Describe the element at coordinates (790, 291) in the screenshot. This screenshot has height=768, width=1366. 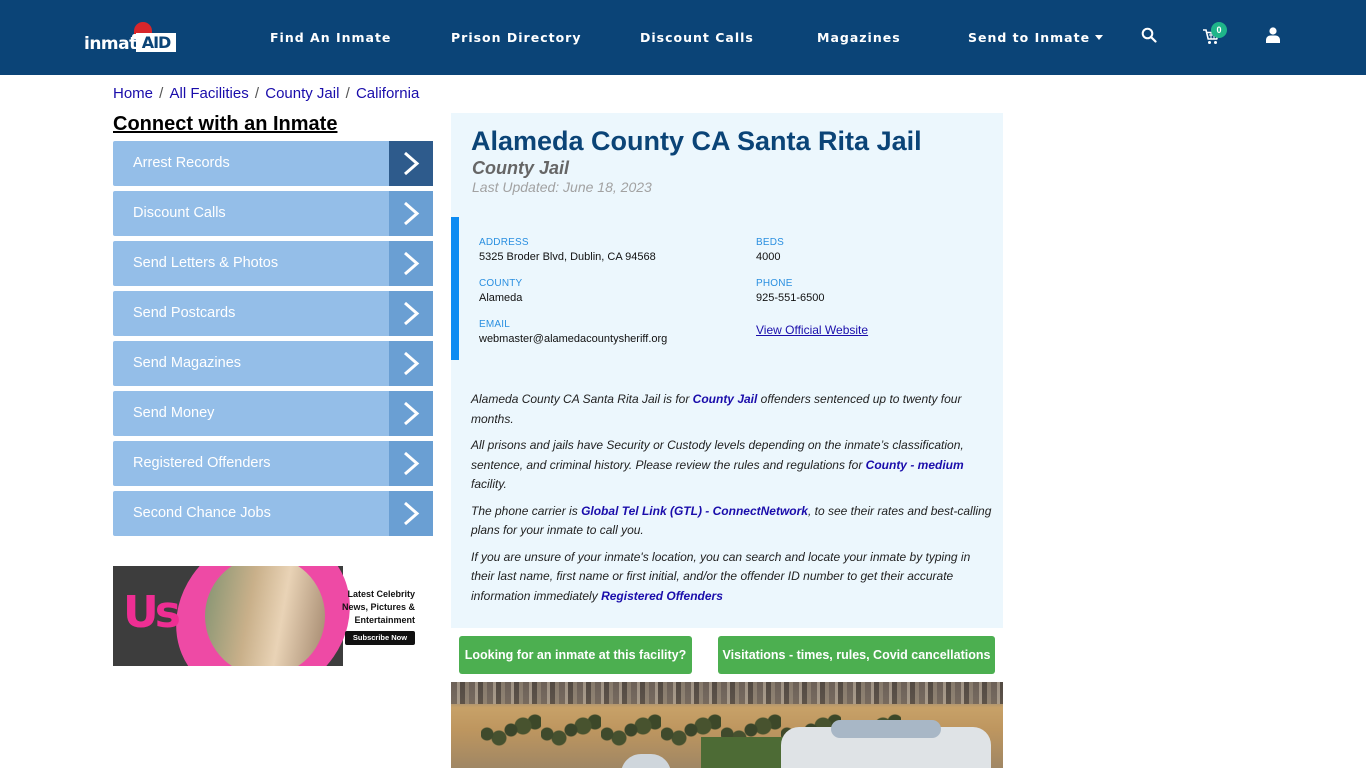
I see `phone-field: PHONE 925-551-6500` at that location.